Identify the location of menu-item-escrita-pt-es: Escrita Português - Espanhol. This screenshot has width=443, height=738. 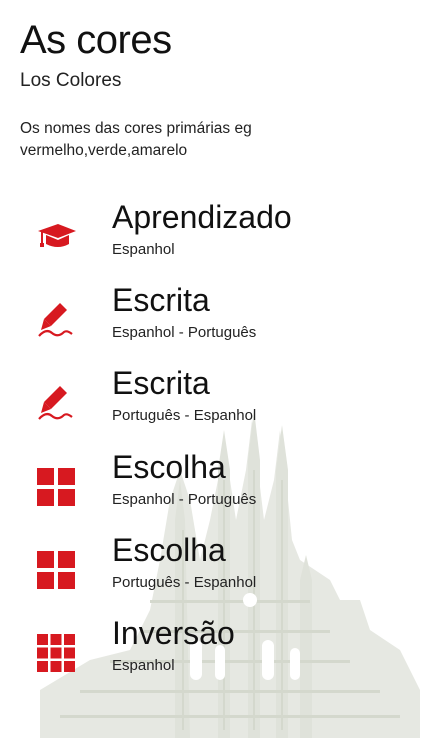
(221, 401).